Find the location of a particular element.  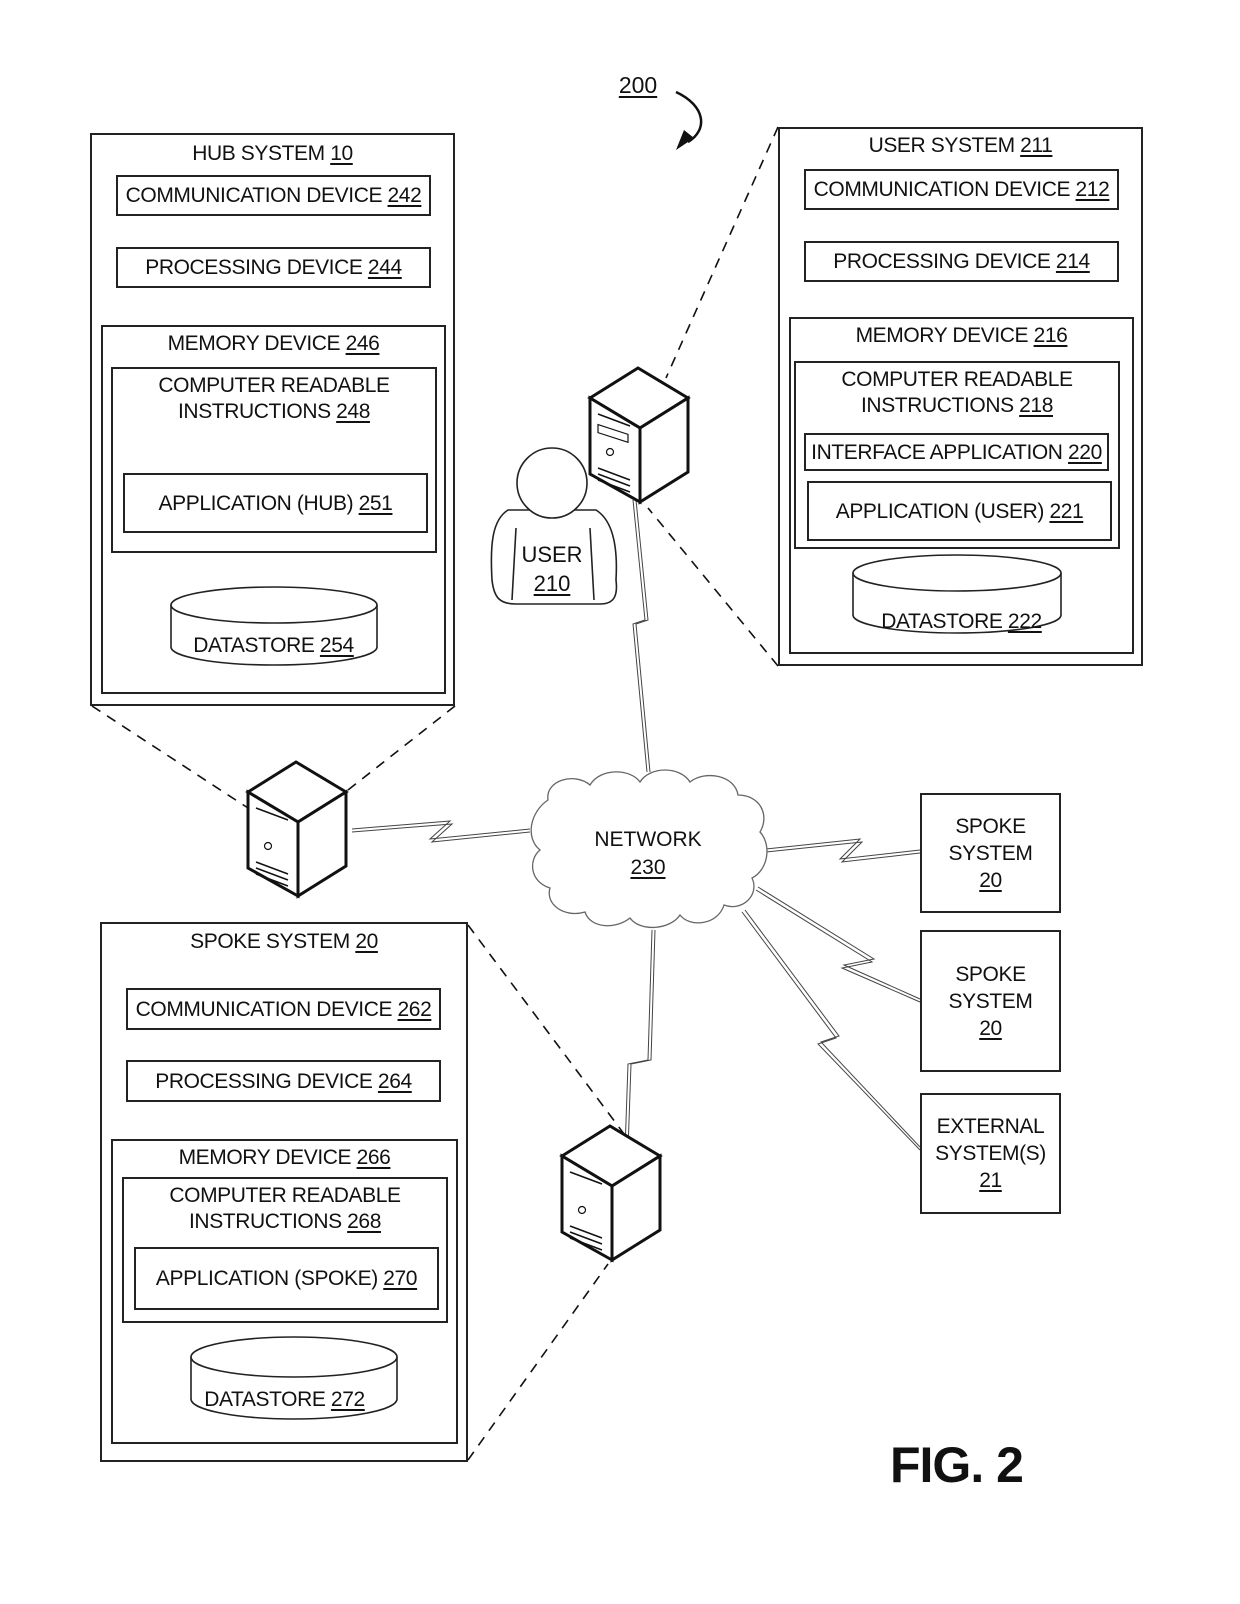

hub-communication-device: COMMUNICATION DEVICE 242 is located at coordinates (273, 195).